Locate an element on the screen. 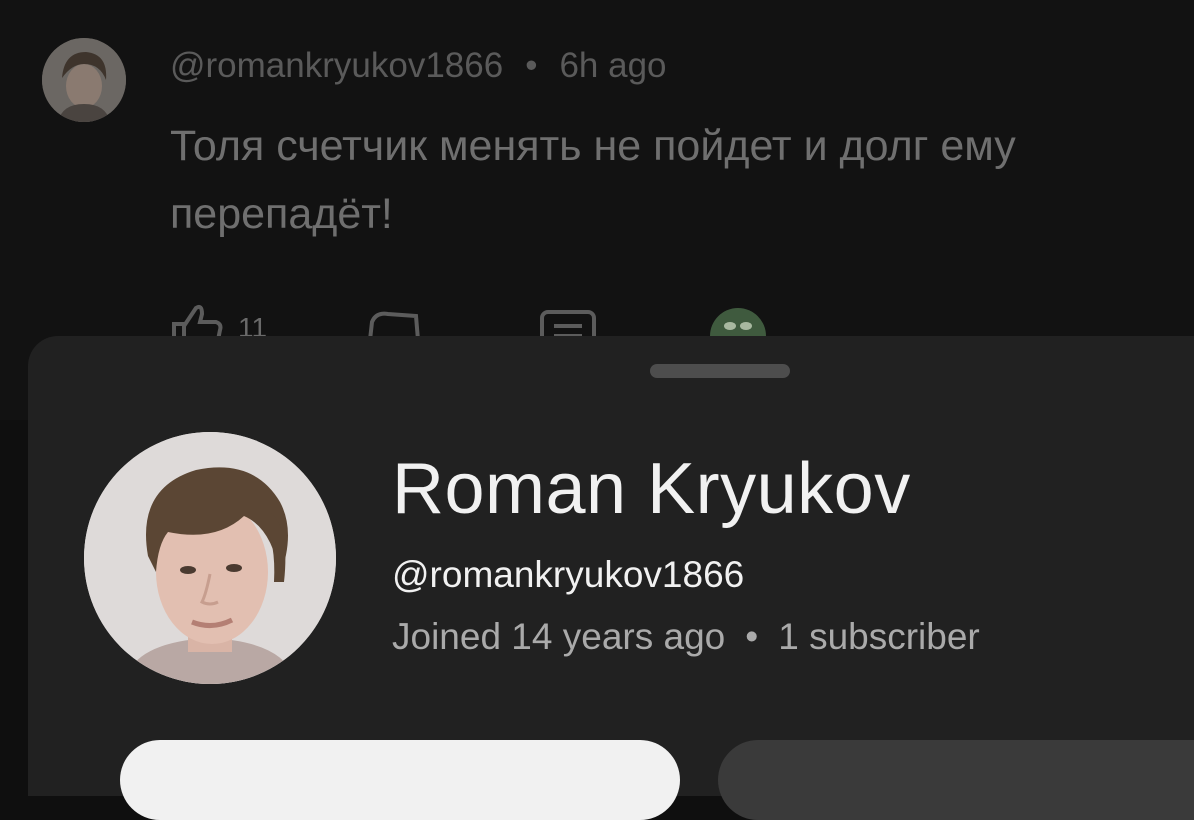  reply-icon is located at coordinates (568, 320).